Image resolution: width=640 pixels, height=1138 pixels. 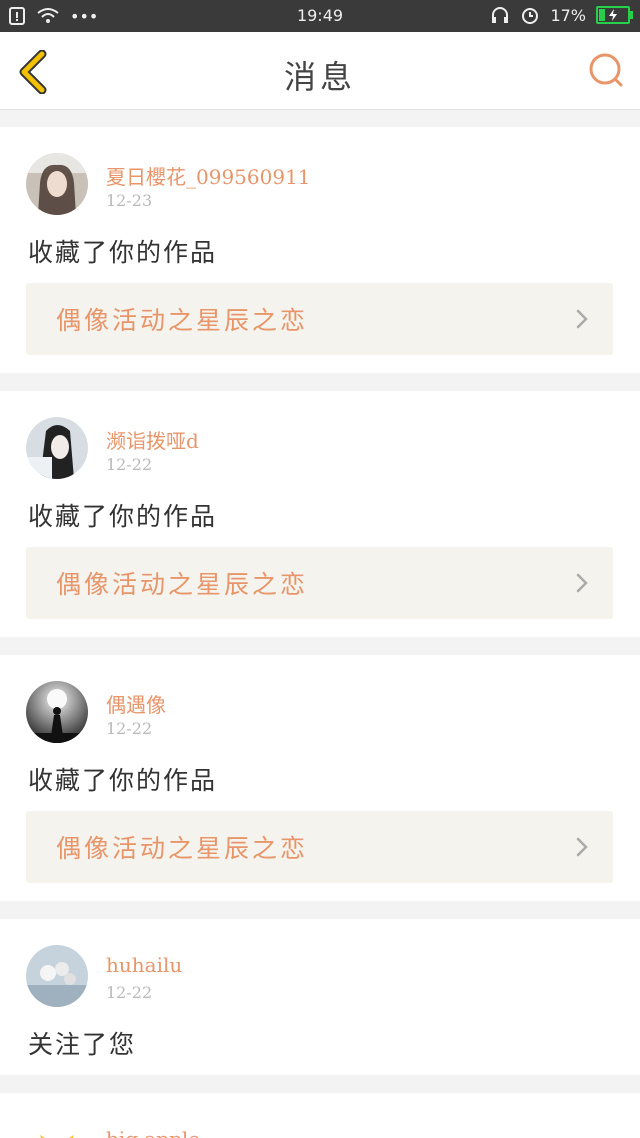 I want to click on username: 夏日櫻花_099560911, so click(x=208, y=175).